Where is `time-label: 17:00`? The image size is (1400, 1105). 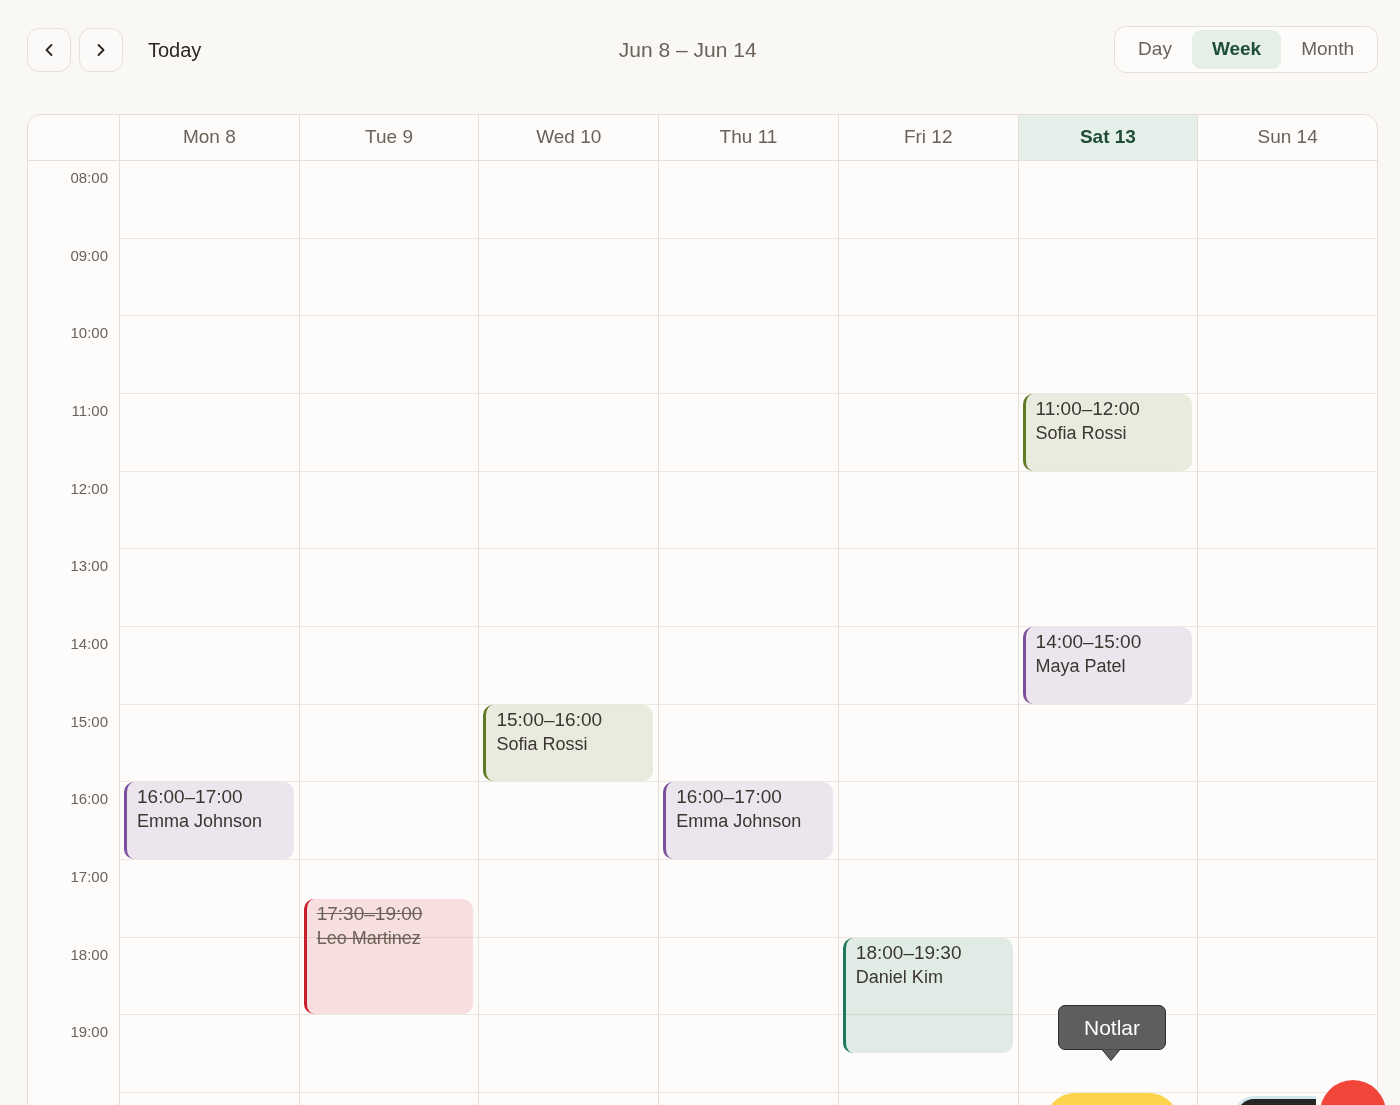
time-label: 17:00 is located at coordinates (89, 876).